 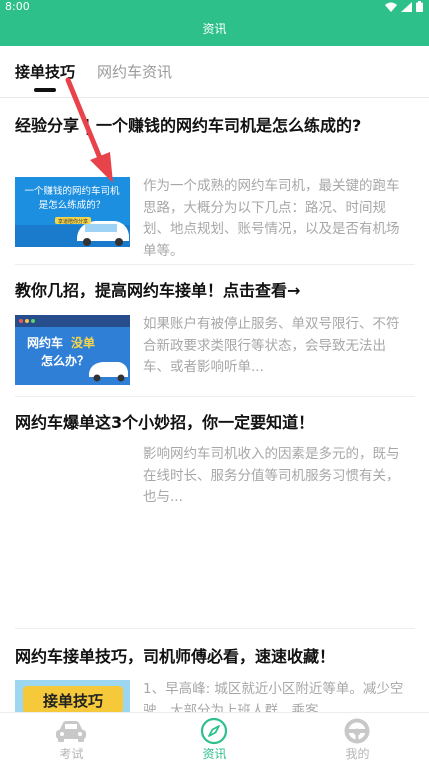 What do you see at coordinates (72, 212) in the screenshot?
I see `article-thumbnail: 享道陪你分享 一个赚钱的网约车司机 是怎么练成的？` at bounding box center [72, 212].